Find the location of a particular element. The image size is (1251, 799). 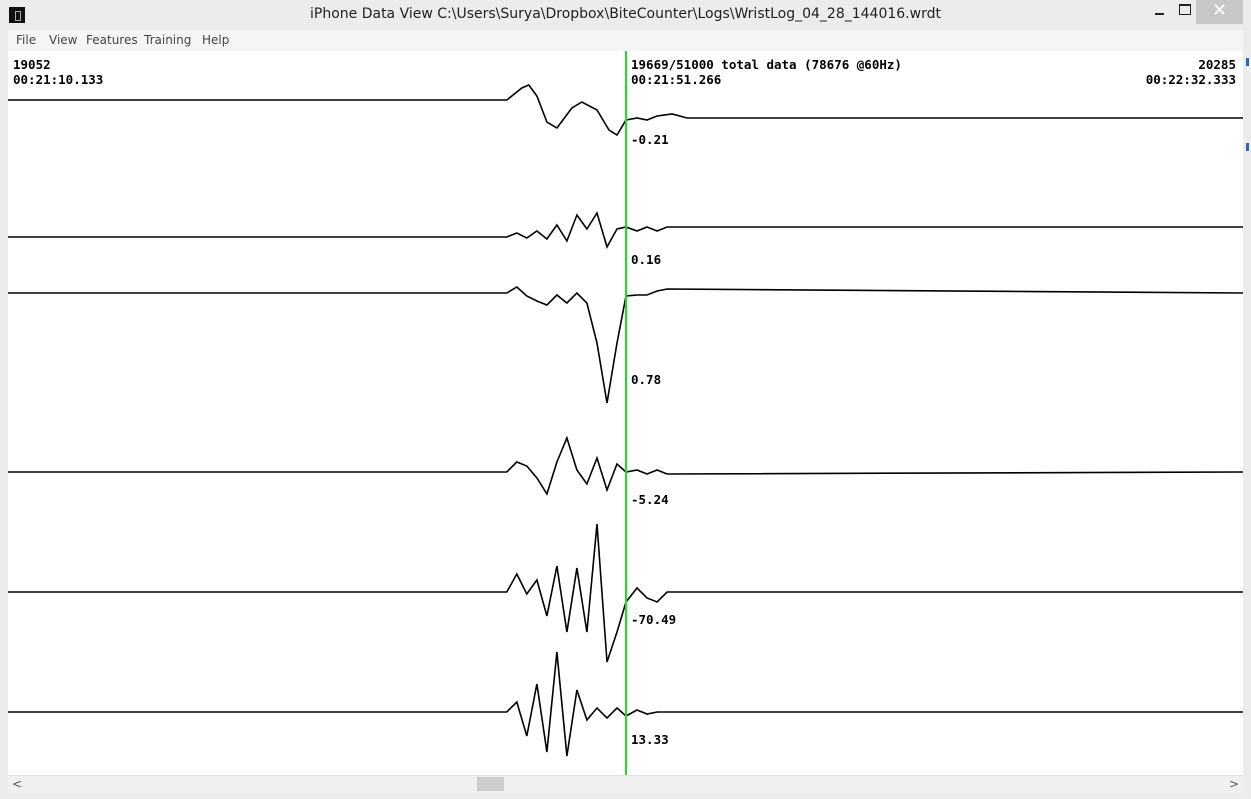

left-index: 19052 is located at coordinates (32, 64).